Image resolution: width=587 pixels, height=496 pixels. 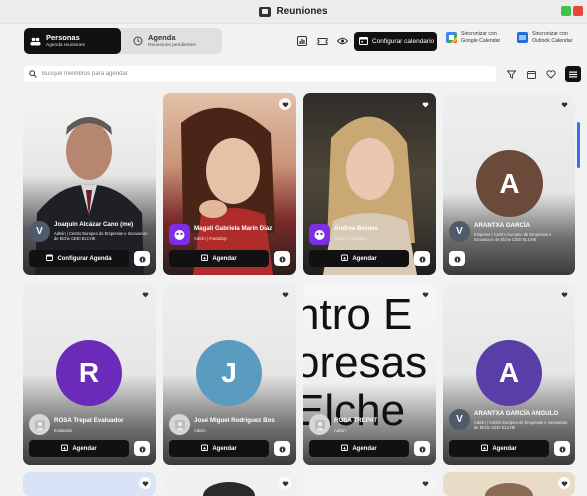 What do you see at coordinates (451, 37) in the screenshot?
I see `google-calendar-icon` at bounding box center [451, 37].